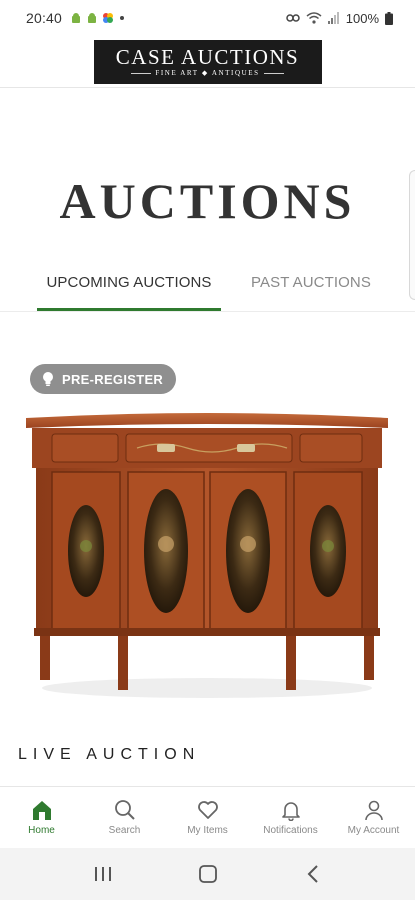 This screenshot has width=415, height=900. What do you see at coordinates (339, 18) in the screenshot?
I see `system-status: 100%` at bounding box center [339, 18].